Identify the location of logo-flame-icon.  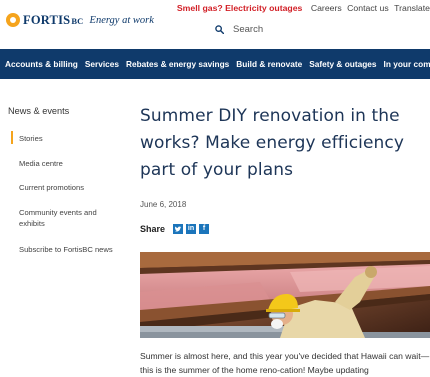
(13, 20).